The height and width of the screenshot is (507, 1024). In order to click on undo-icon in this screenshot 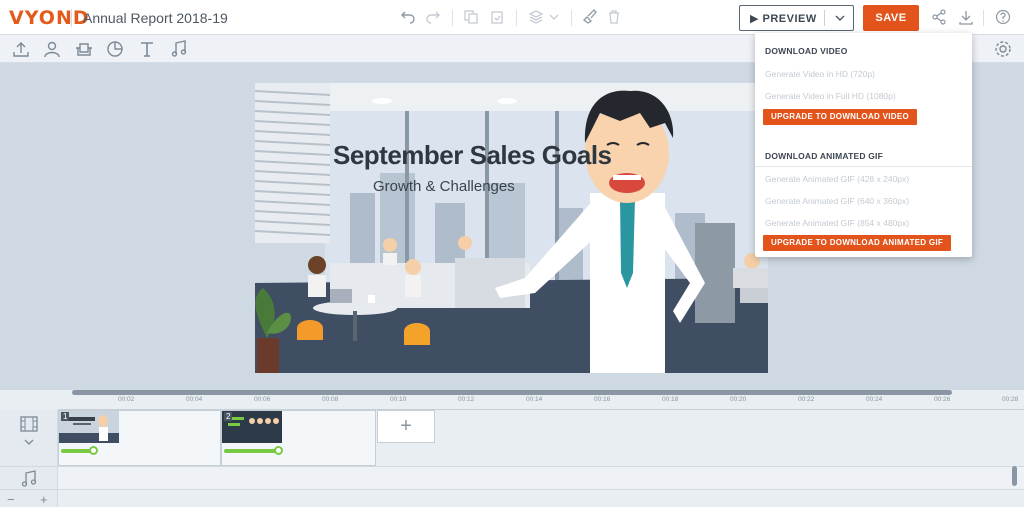, I will do `click(408, 18)`.